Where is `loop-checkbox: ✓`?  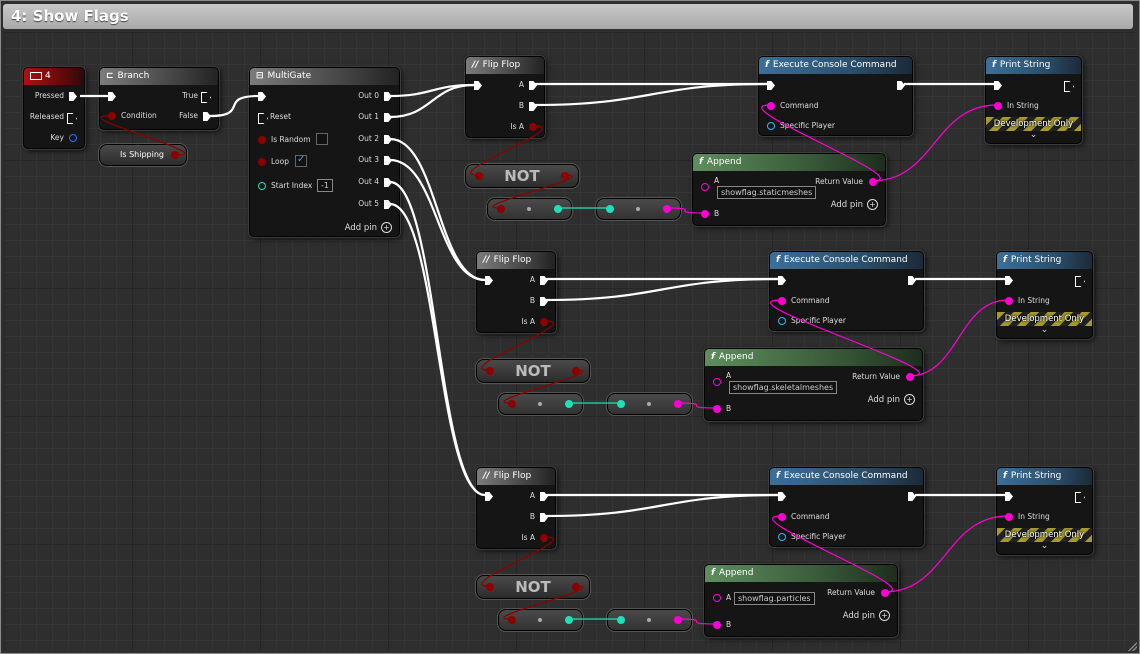
loop-checkbox: ✓ is located at coordinates (301, 160).